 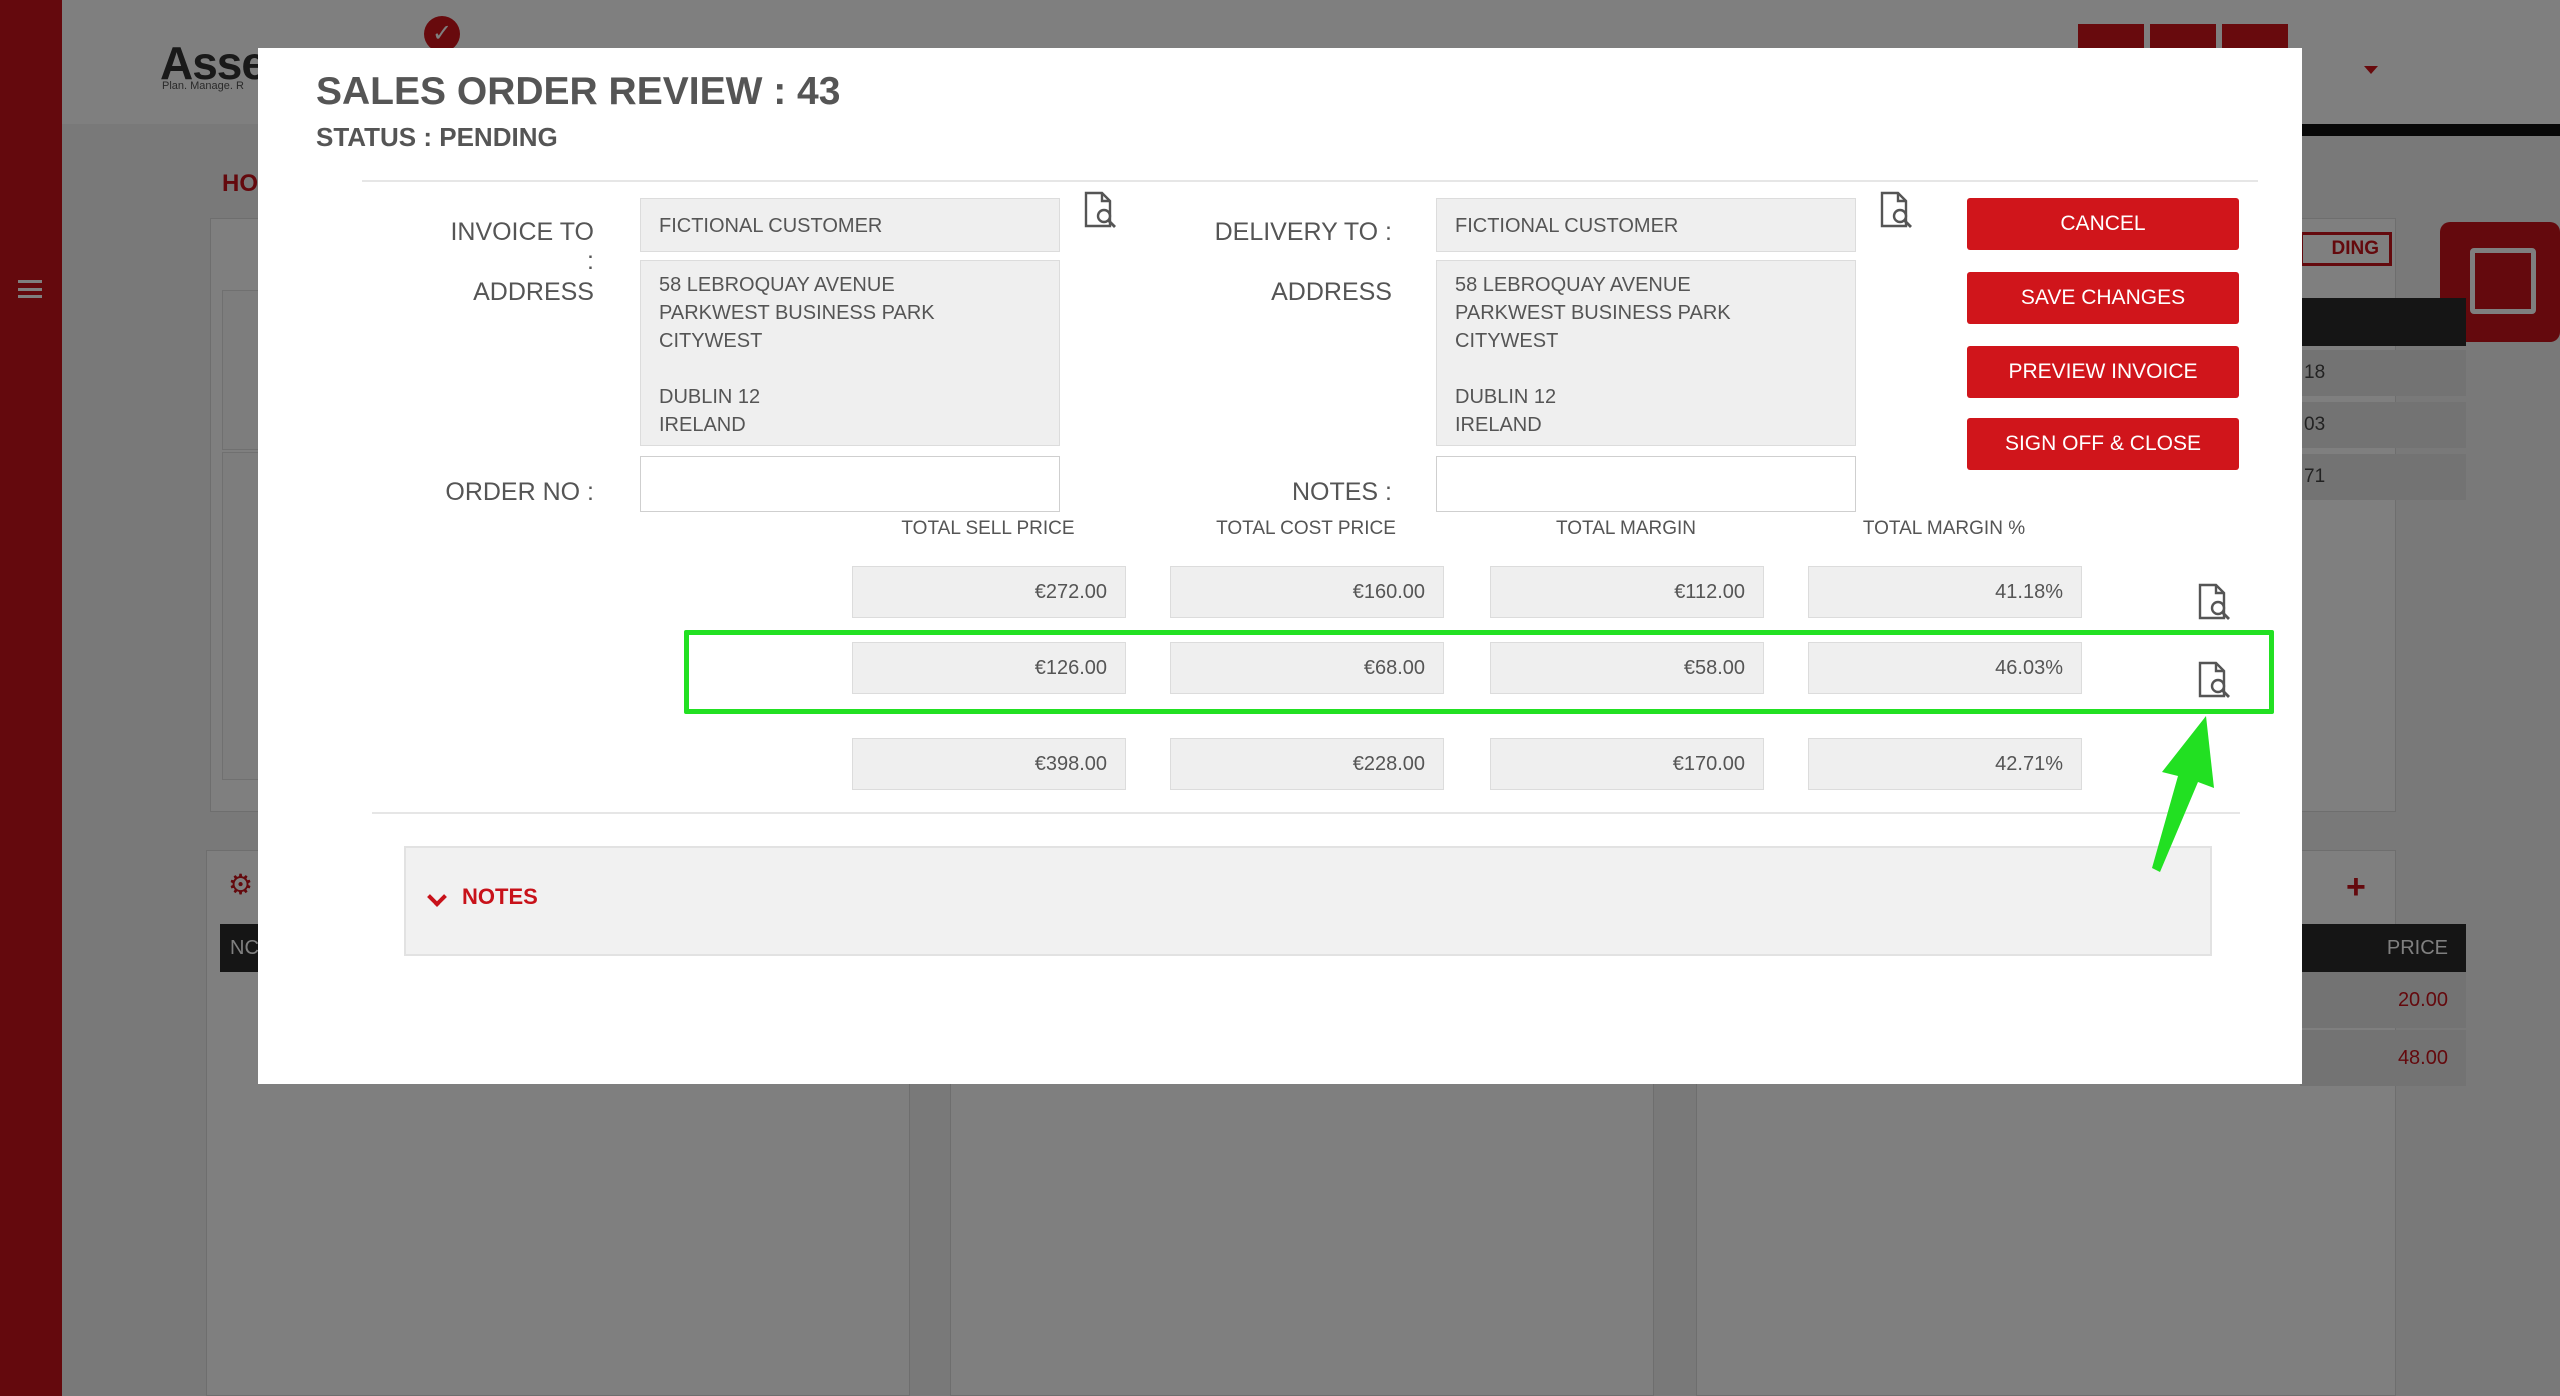 What do you see at coordinates (533, 292) in the screenshot?
I see `invoice-address-label: ADDRESS` at bounding box center [533, 292].